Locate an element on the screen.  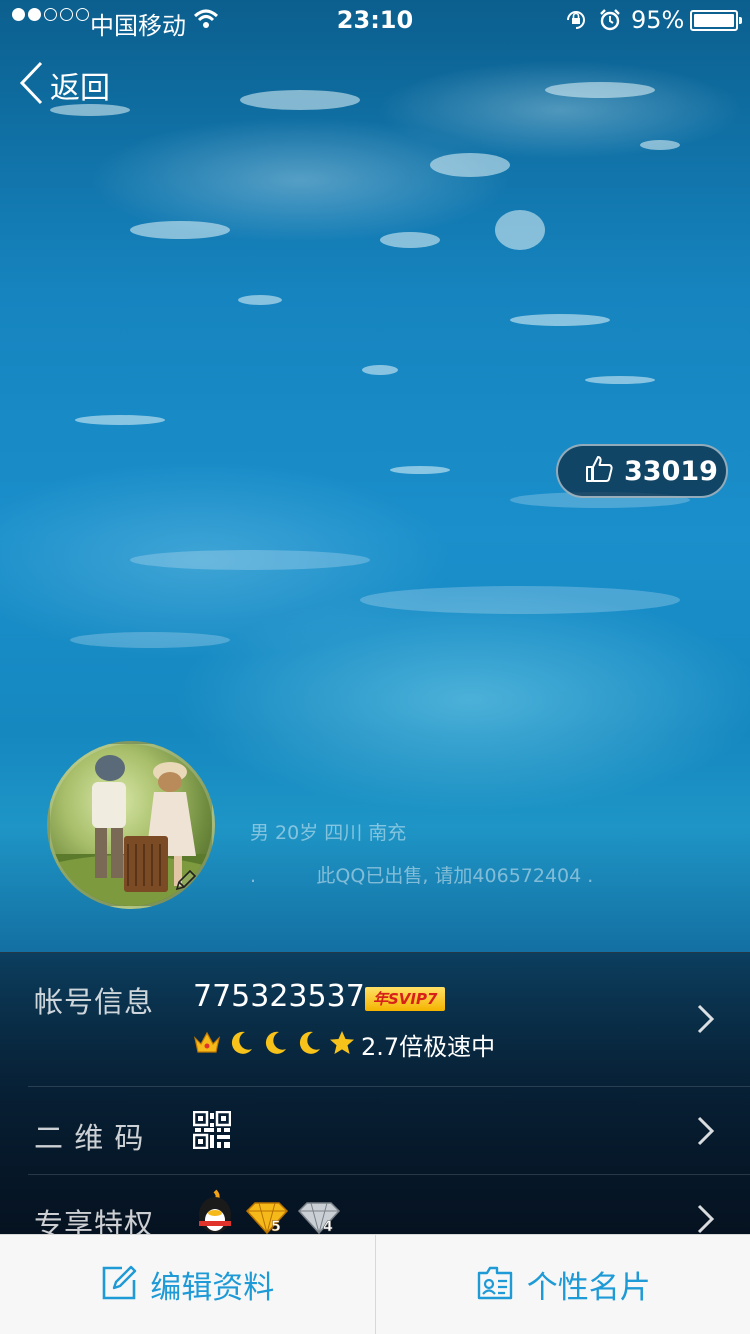
card-icon is located at coordinates (495, 1285).